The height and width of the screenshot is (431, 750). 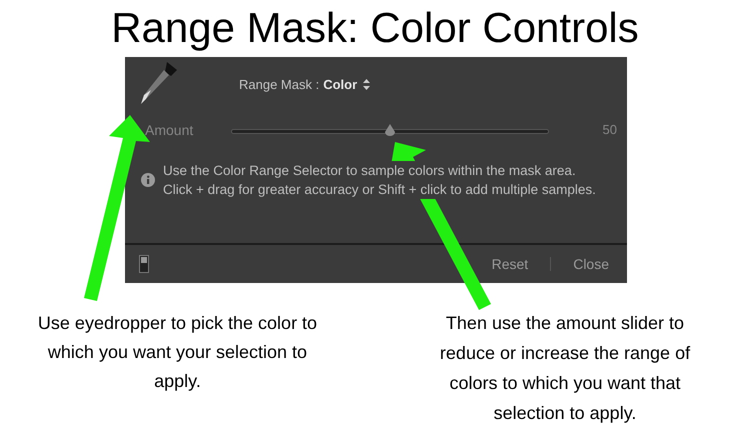 I want to click on amount-value: 50, so click(x=609, y=130).